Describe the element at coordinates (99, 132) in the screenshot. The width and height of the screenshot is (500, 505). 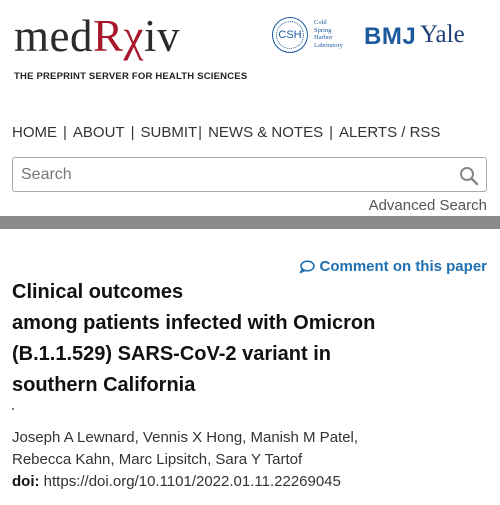
I see `nav-about: ABOUT` at that location.